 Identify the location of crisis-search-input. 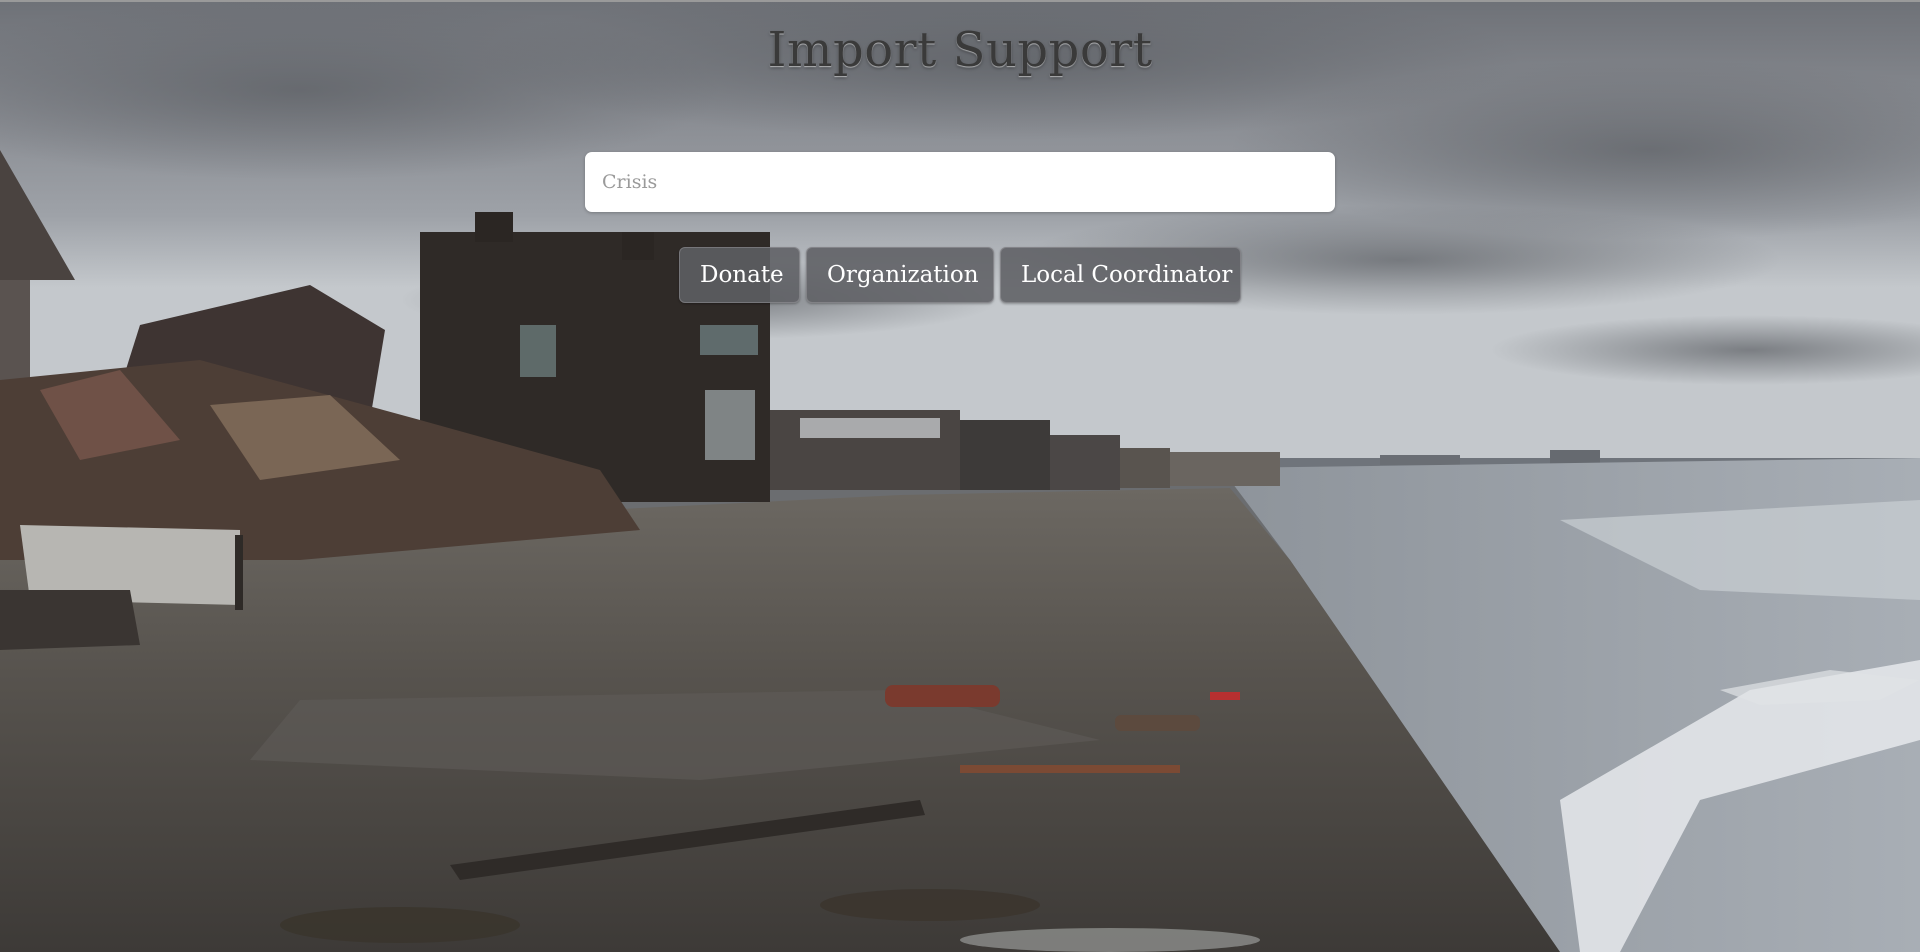
(960, 182).